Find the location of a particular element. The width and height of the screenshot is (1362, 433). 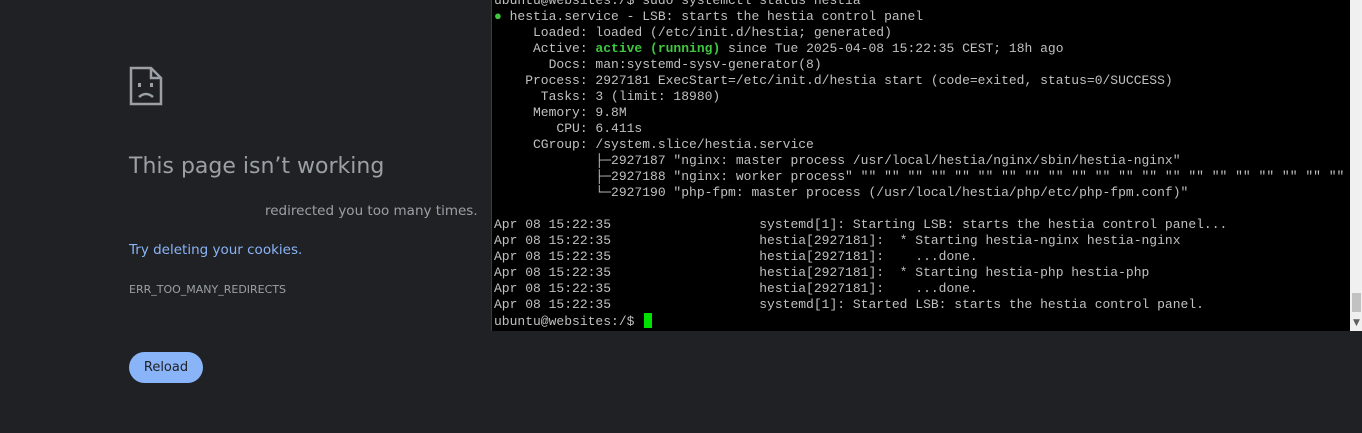

error-title: This page isn’t working is located at coordinates (257, 166).